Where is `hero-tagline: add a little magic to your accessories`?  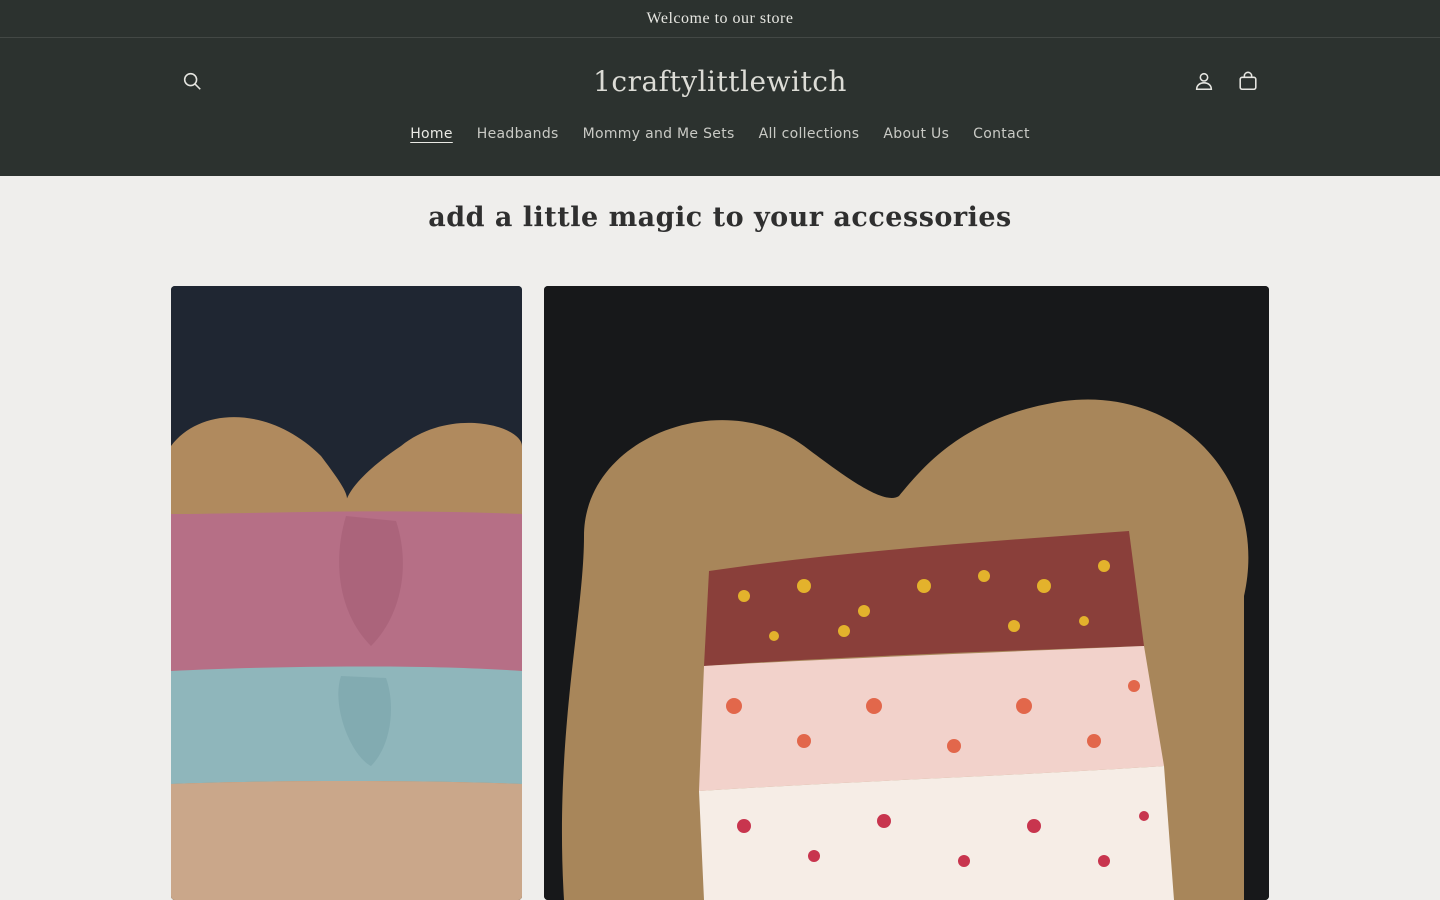 hero-tagline: add a little magic to your accessories is located at coordinates (720, 217).